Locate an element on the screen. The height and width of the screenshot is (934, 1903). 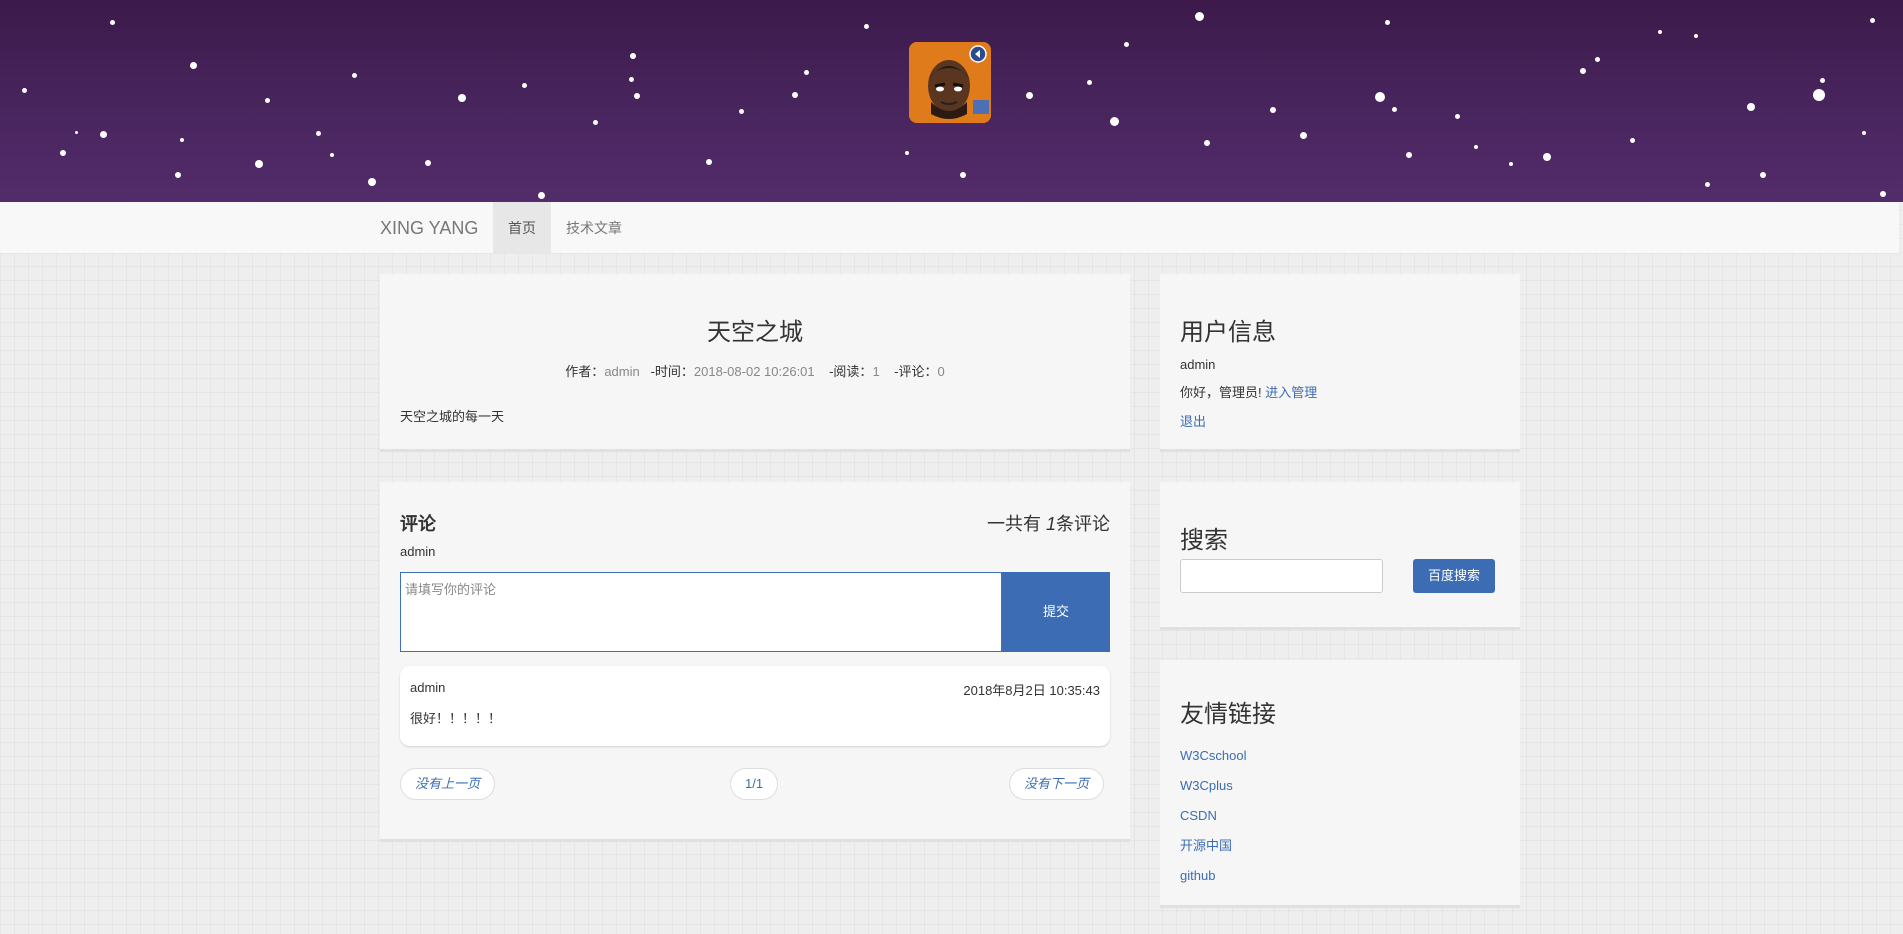
user-info-panel: 用户信息 admin 你好，管理员! 进入管理 退出 is located at coordinates (1340, 363).